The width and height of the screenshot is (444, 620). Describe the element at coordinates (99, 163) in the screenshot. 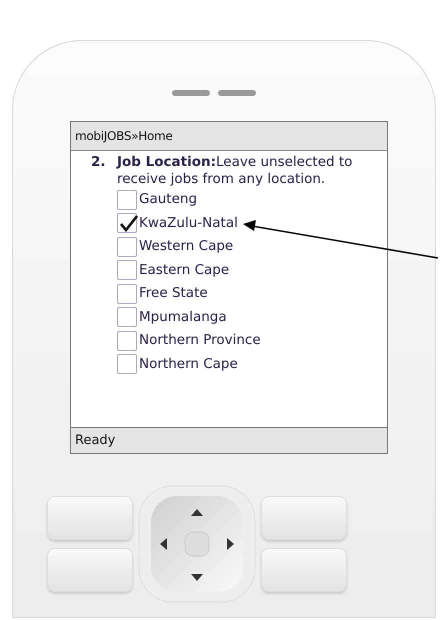

I see `question-number: 2.` at that location.